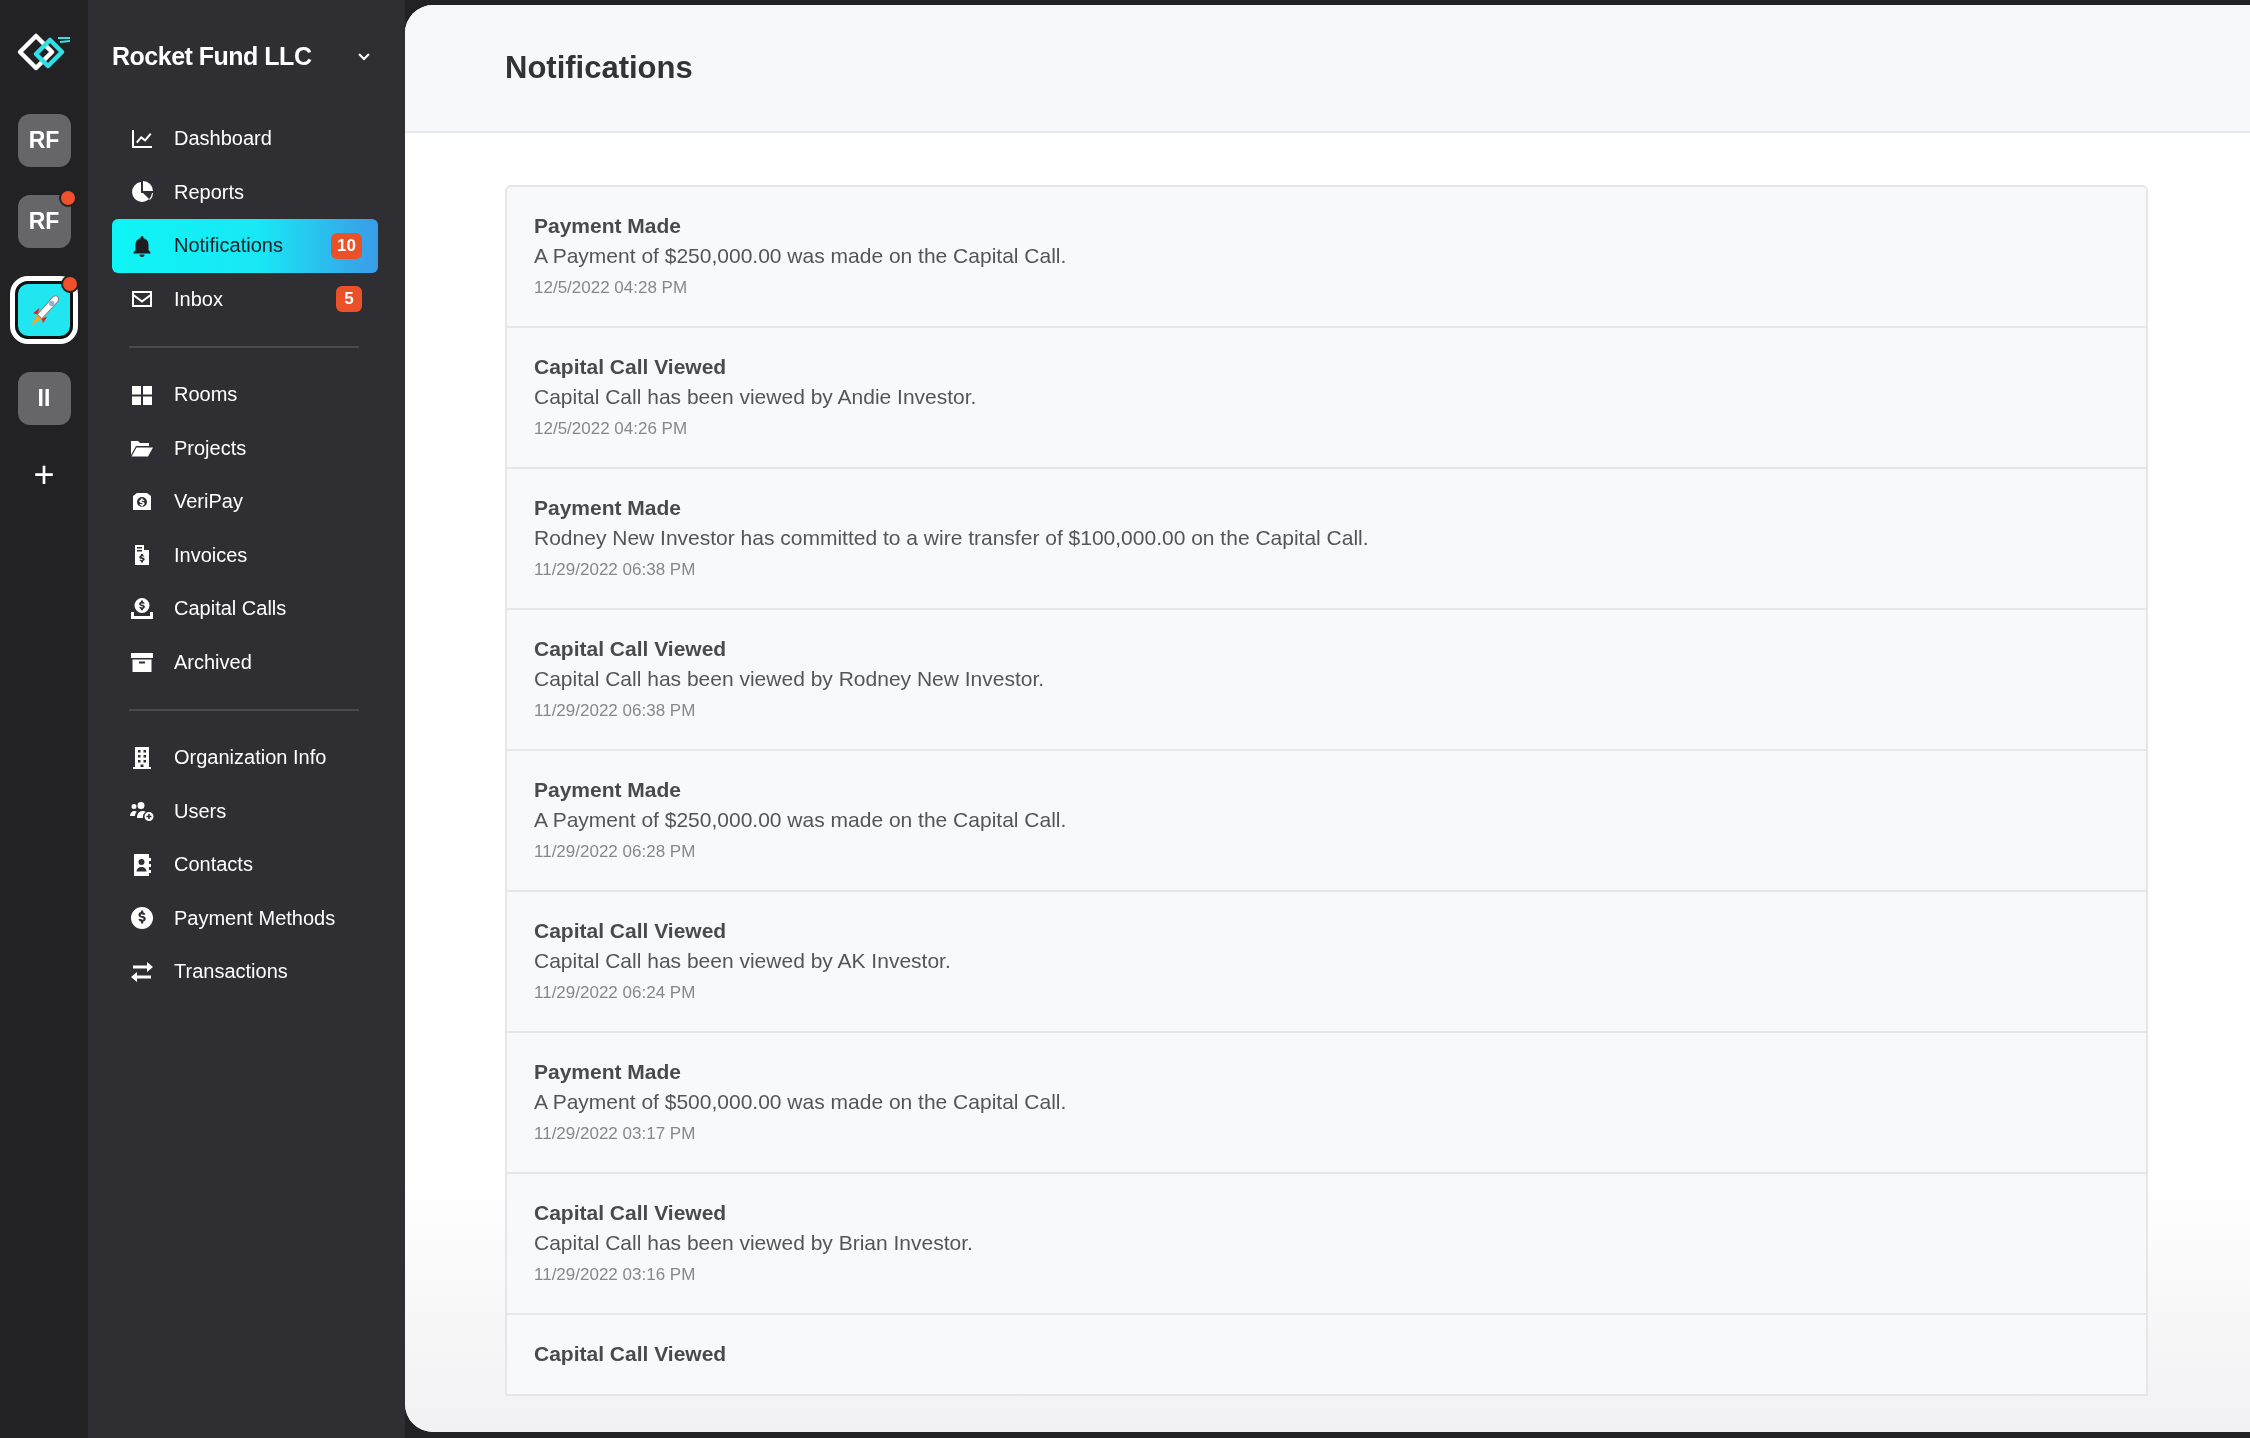  I want to click on users-add-icon, so click(142, 811).